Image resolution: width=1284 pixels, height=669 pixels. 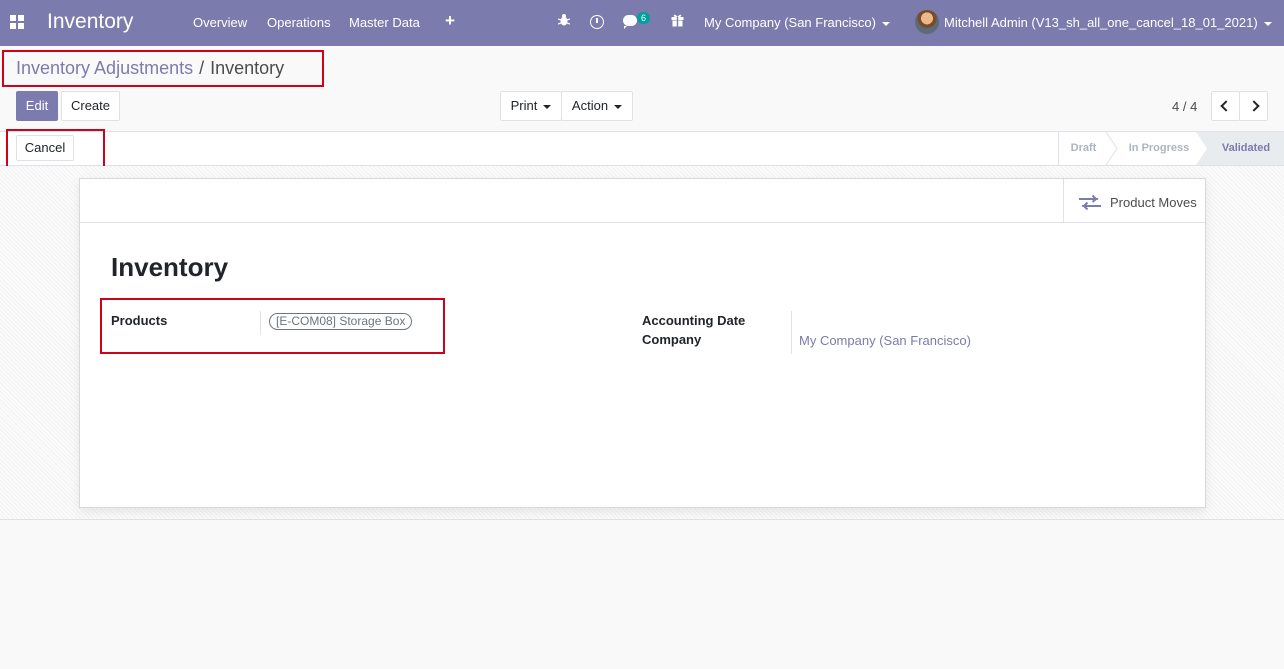 What do you see at coordinates (220, 22) in the screenshot?
I see `menu-overview: Overview` at bounding box center [220, 22].